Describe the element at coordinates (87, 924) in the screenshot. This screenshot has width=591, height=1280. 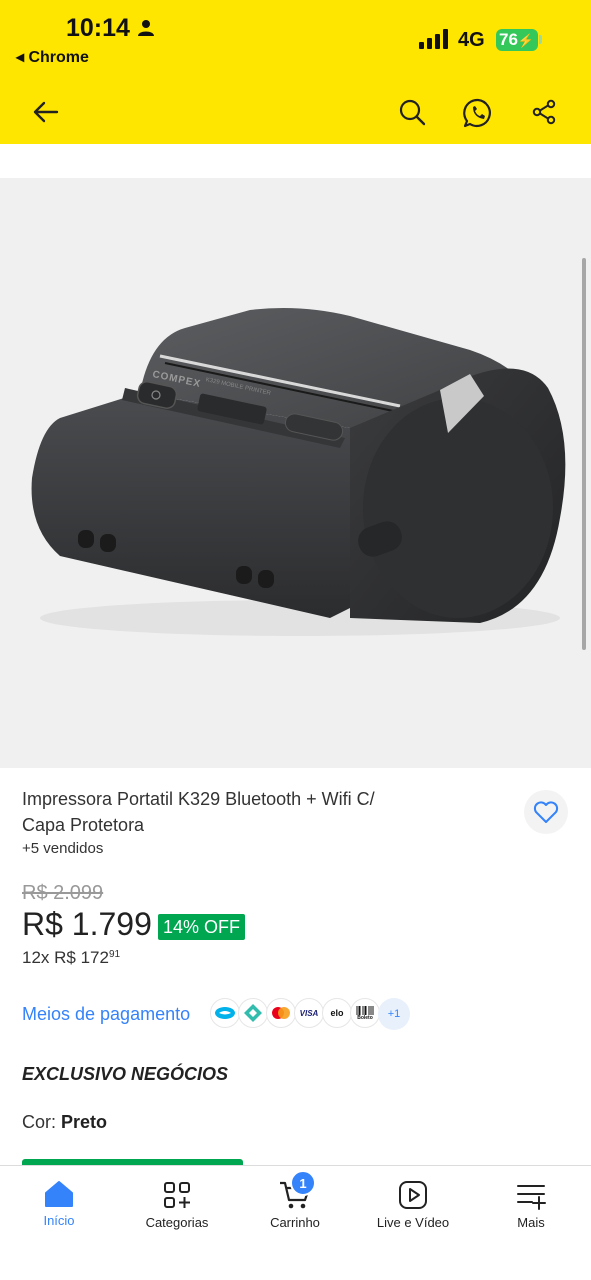
I see `current-price: R$ 1.799` at that location.